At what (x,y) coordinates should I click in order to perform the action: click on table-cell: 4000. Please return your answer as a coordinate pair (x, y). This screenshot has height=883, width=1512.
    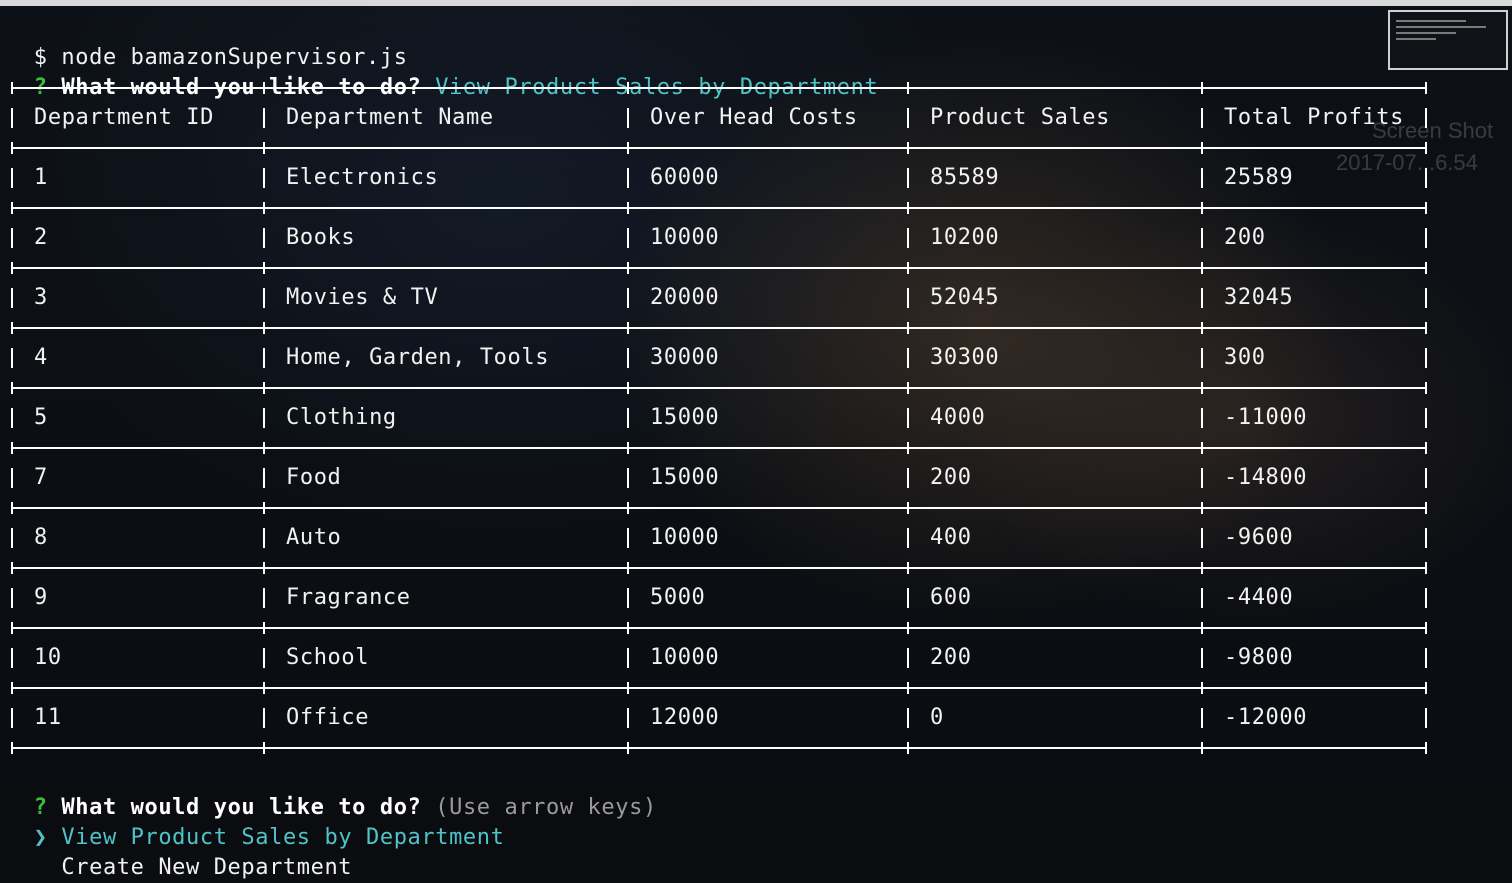
    Looking at the image, I should click on (958, 417).